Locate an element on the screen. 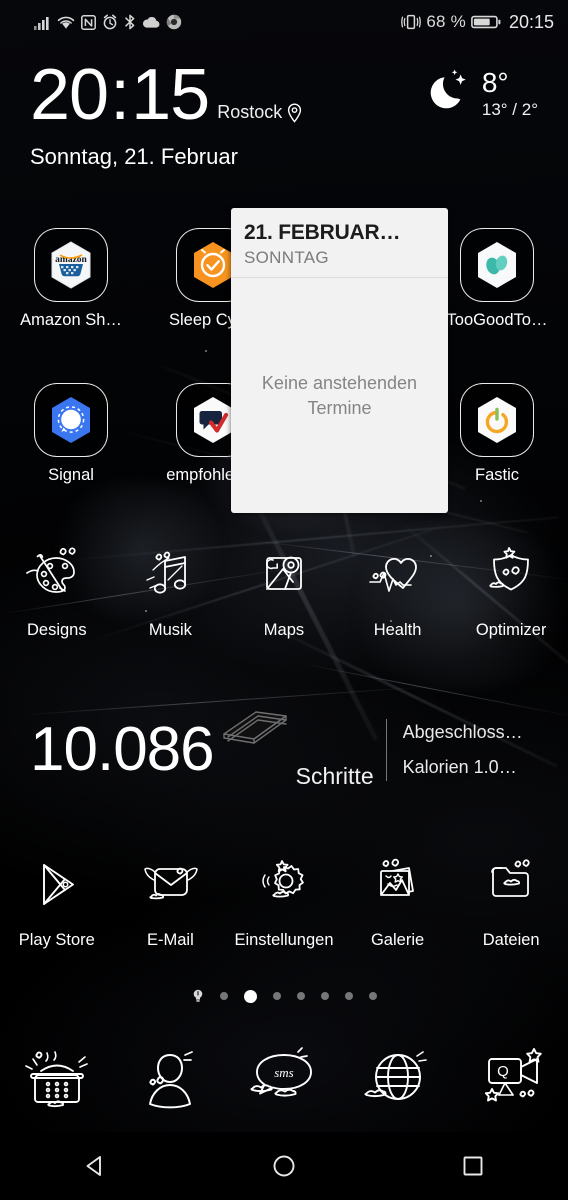 This screenshot has width=568, height=1200. app-galerie: Galerie is located at coordinates (398, 899).